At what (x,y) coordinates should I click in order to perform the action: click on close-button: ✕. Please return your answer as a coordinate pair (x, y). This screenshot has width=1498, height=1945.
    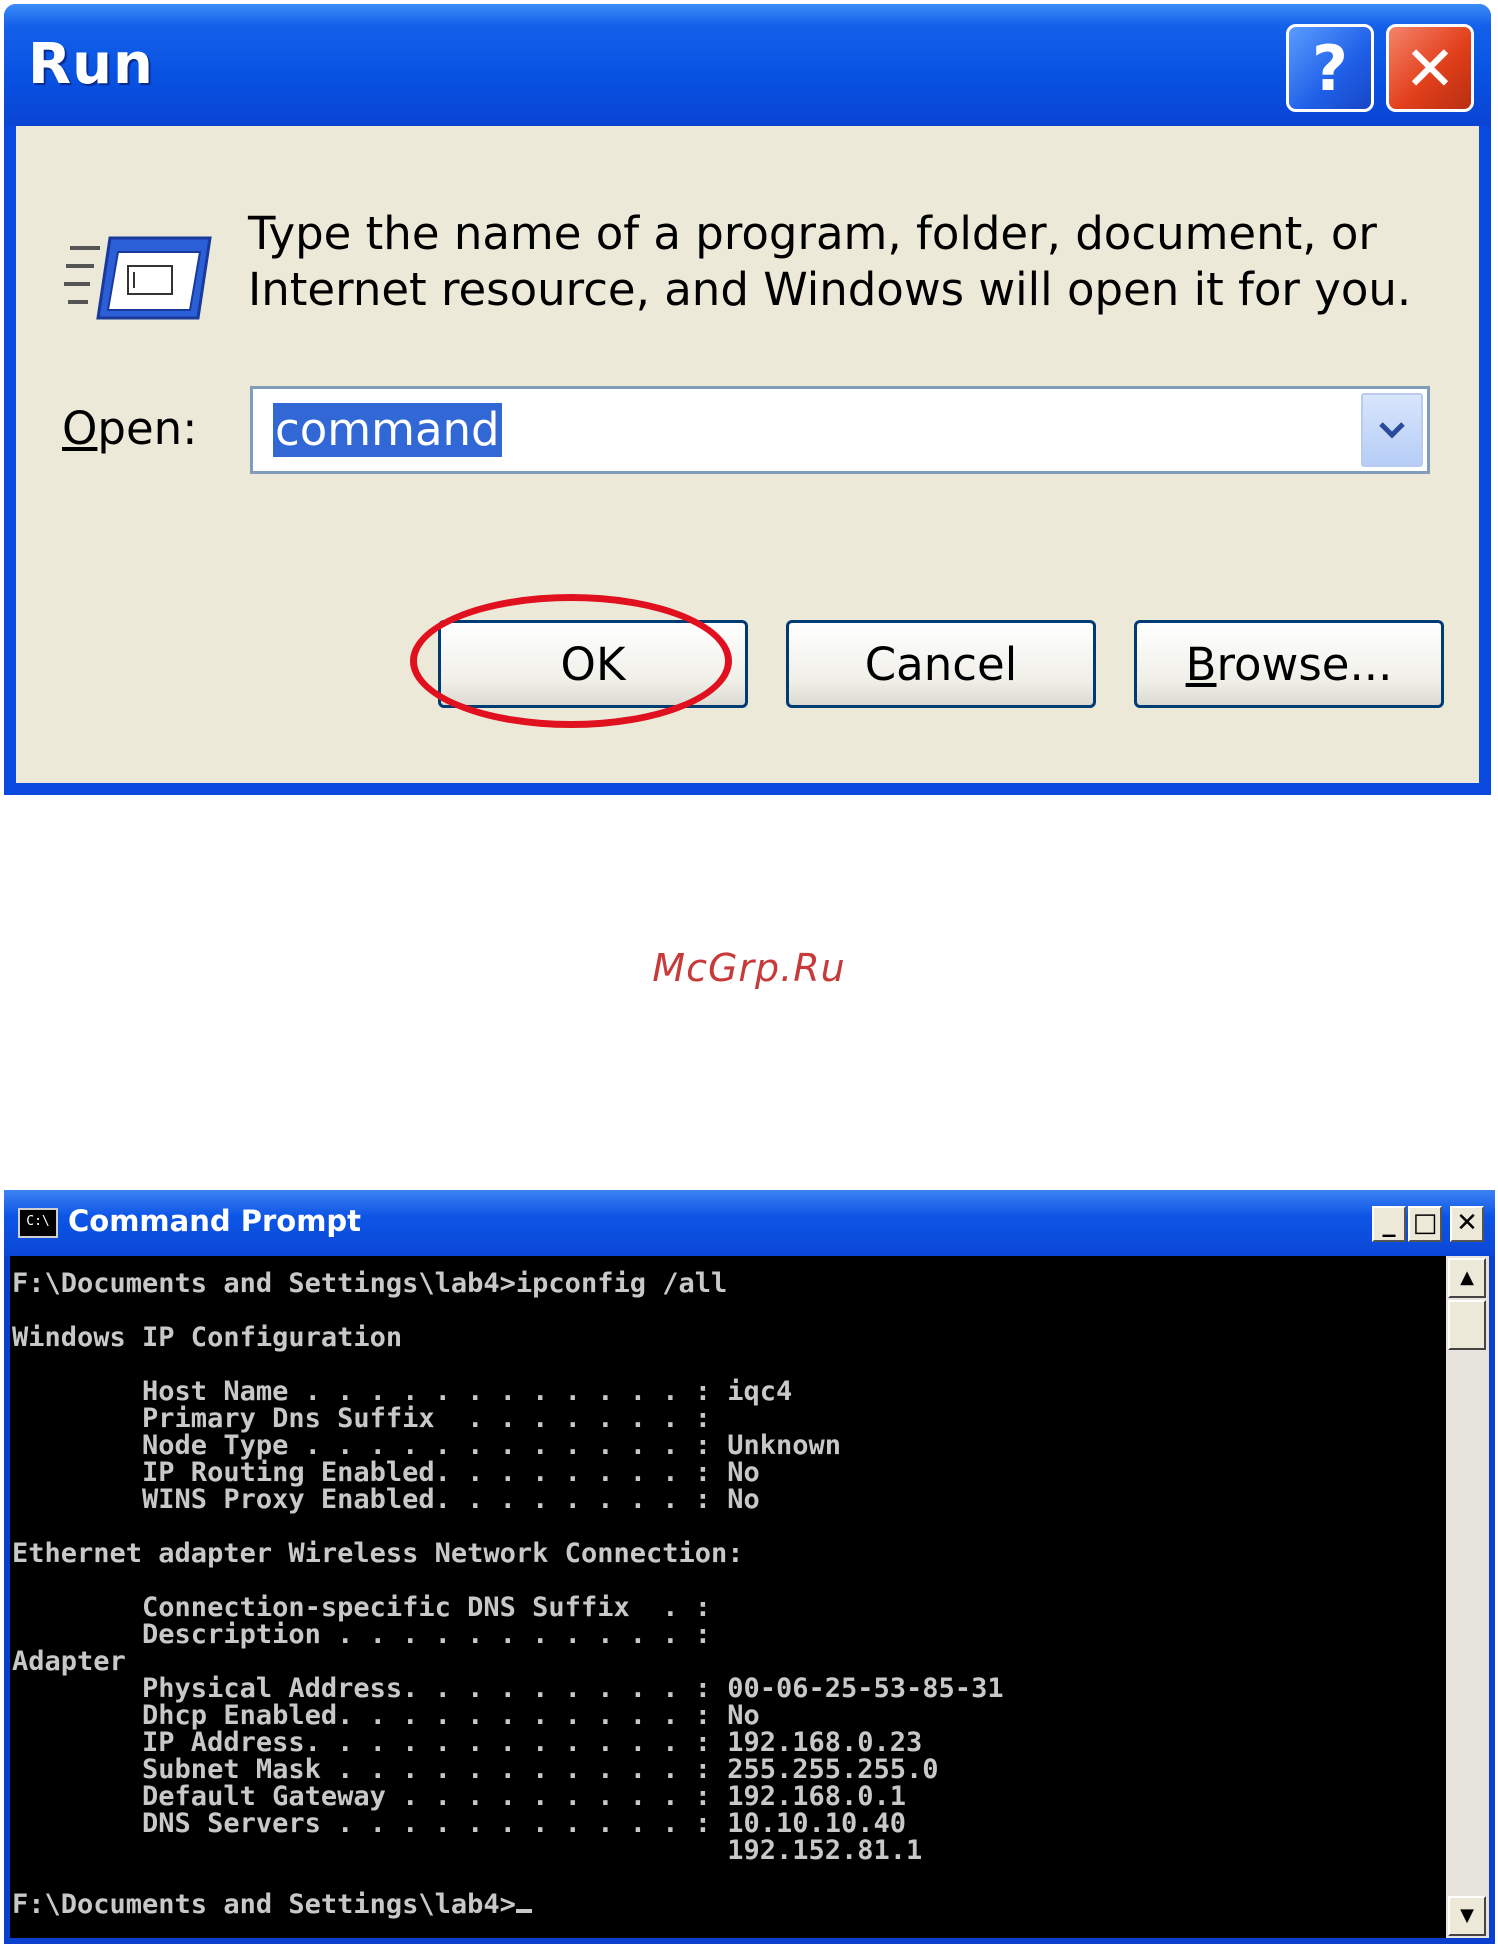
    Looking at the image, I should click on (1430, 68).